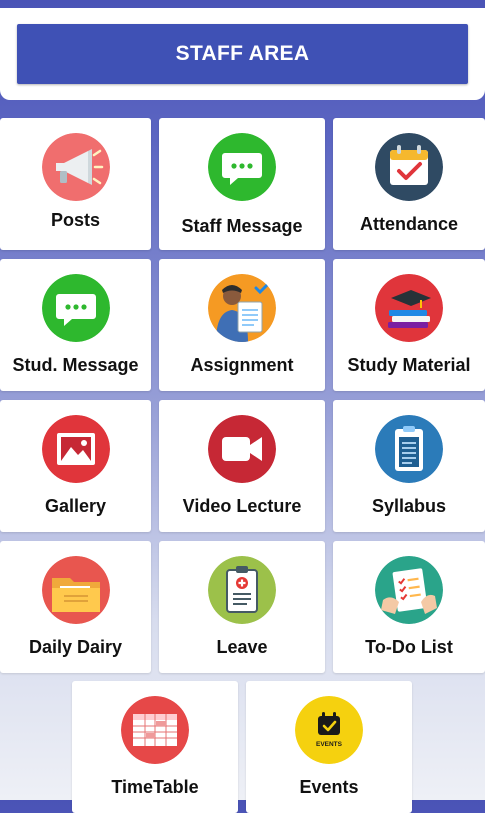  What do you see at coordinates (409, 449) in the screenshot?
I see `clipboard-icon` at bounding box center [409, 449].